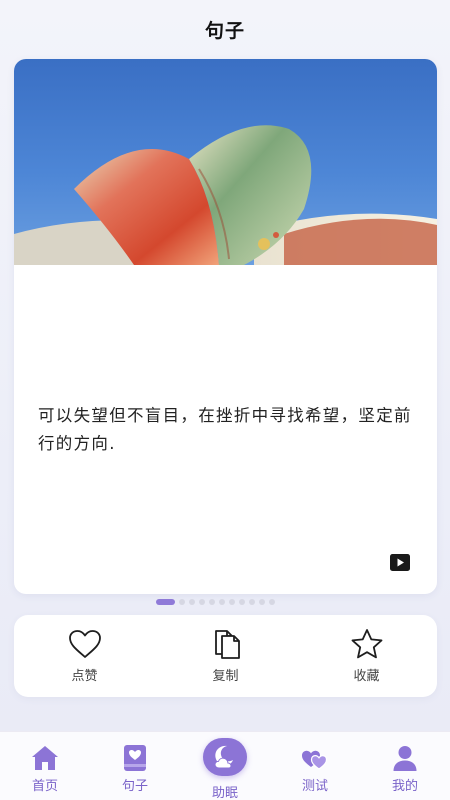 The width and height of the screenshot is (450, 800). Describe the element at coordinates (366, 676) in the screenshot. I see `favorite-label: 收藏` at that location.